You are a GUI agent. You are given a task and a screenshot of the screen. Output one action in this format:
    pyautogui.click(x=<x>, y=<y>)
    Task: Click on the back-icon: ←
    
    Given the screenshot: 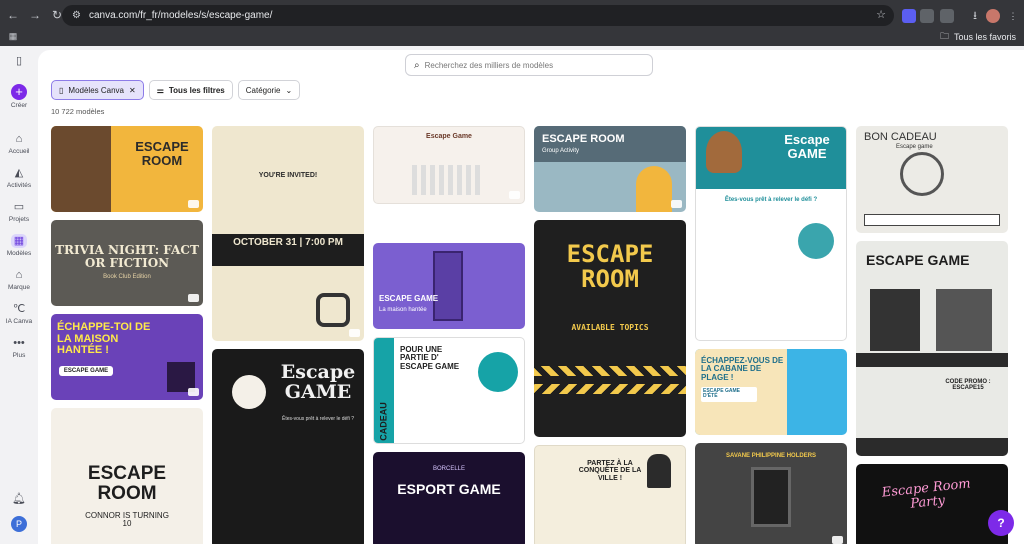 What is the action you would take?
    pyautogui.click(x=13, y=15)
    